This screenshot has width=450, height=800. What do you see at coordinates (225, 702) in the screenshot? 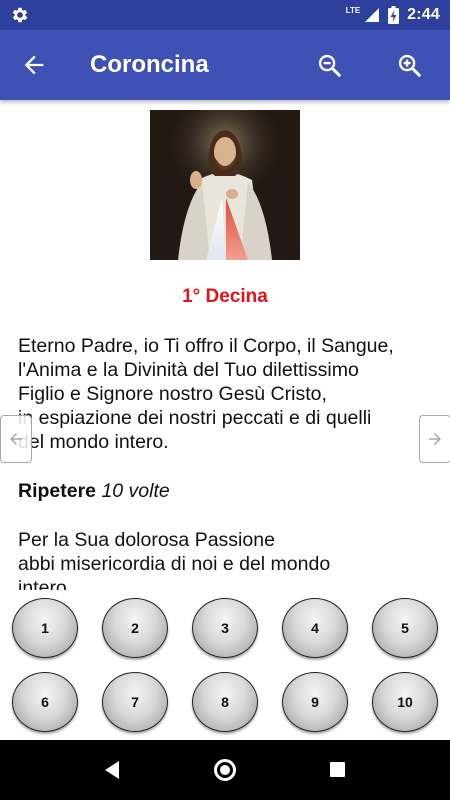
I see `bead-button-8: 8` at bounding box center [225, 702].